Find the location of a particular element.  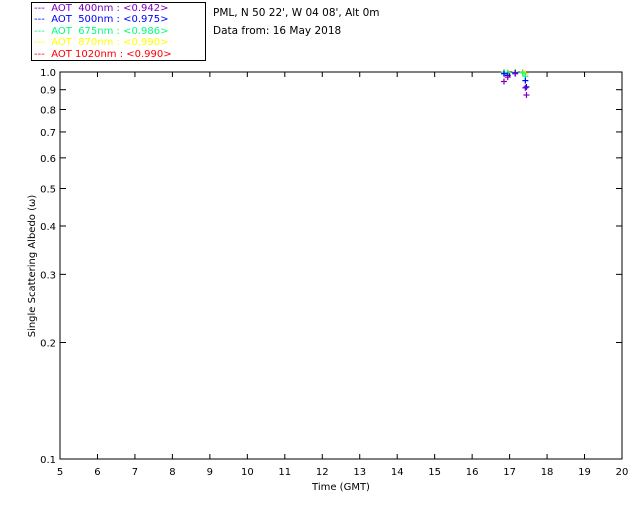

y-tick-label: 0.4 is located at coordinates (48, 227).